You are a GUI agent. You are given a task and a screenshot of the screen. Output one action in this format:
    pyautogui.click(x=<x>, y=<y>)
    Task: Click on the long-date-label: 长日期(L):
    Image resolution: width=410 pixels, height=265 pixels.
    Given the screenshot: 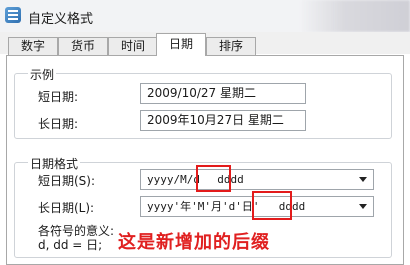 What is the action you would take?
    pyautogui.click(x=66, y=208)
    